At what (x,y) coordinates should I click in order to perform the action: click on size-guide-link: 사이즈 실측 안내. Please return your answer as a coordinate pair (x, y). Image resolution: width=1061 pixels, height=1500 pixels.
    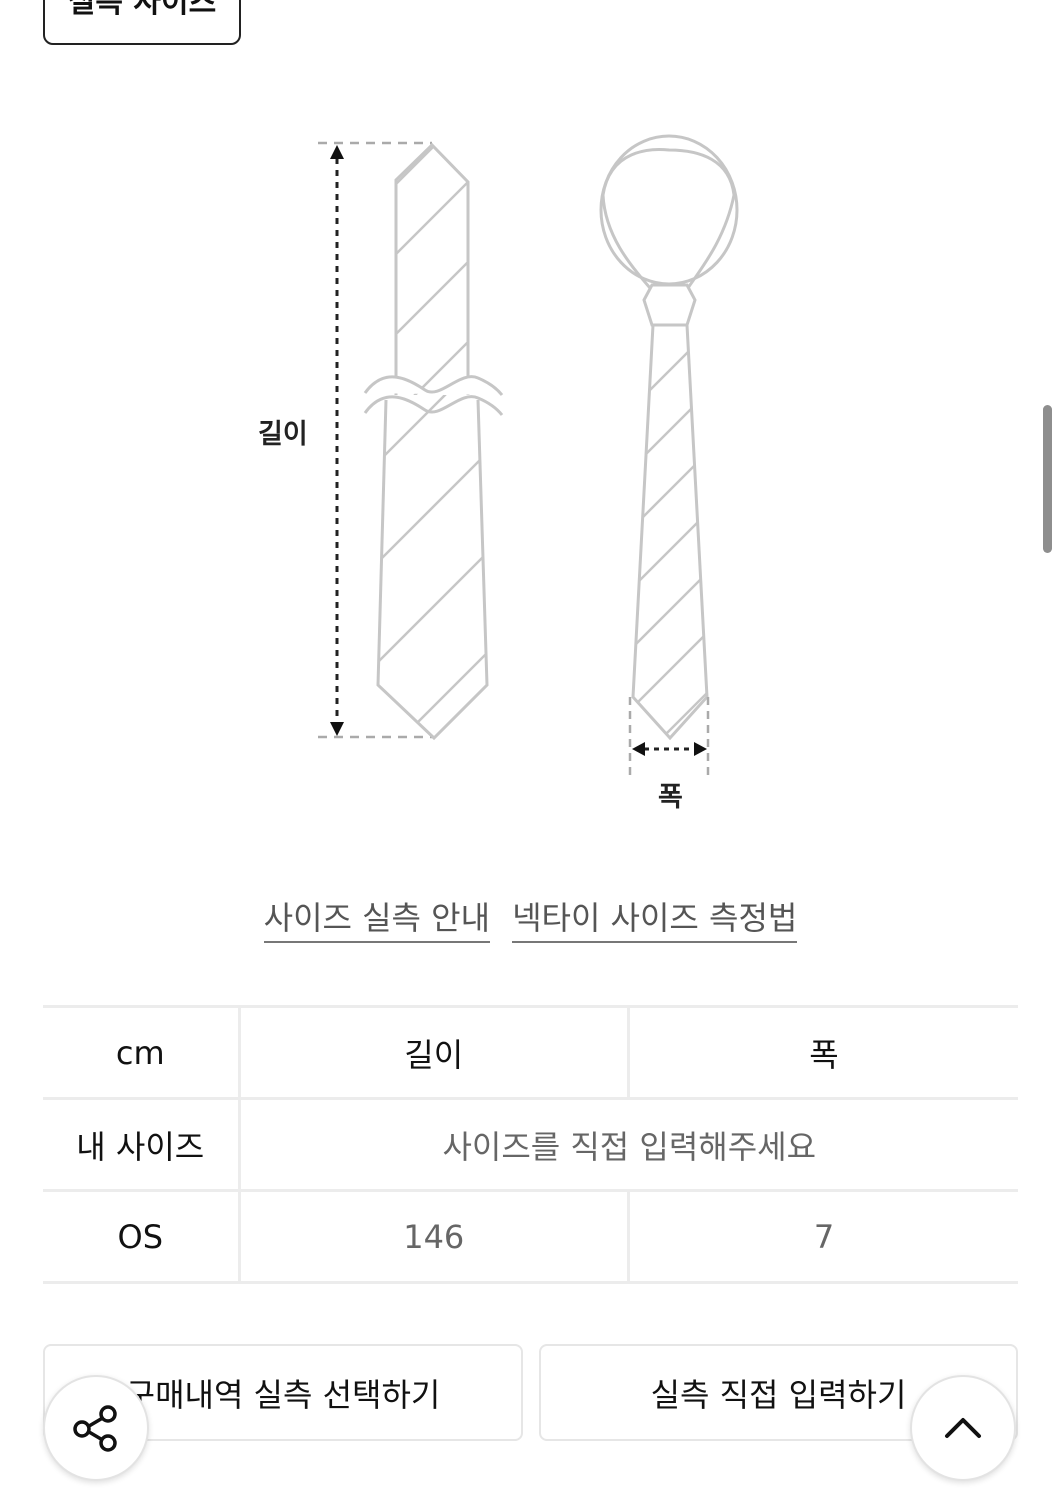
    Looking at the image, I should click on (377, 918).